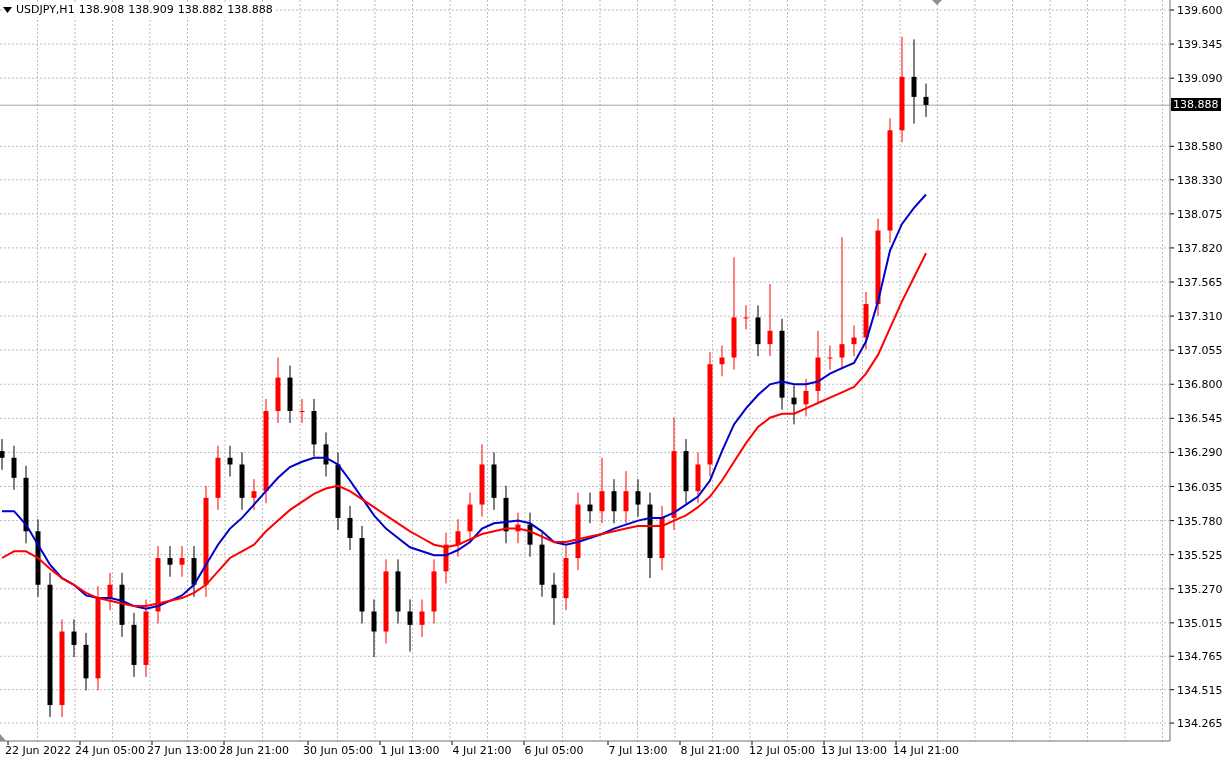  What do you see at coordinates (200, 9) in the screenshot?
I see `low-price: 138.882` at bounding box center [200, 9].